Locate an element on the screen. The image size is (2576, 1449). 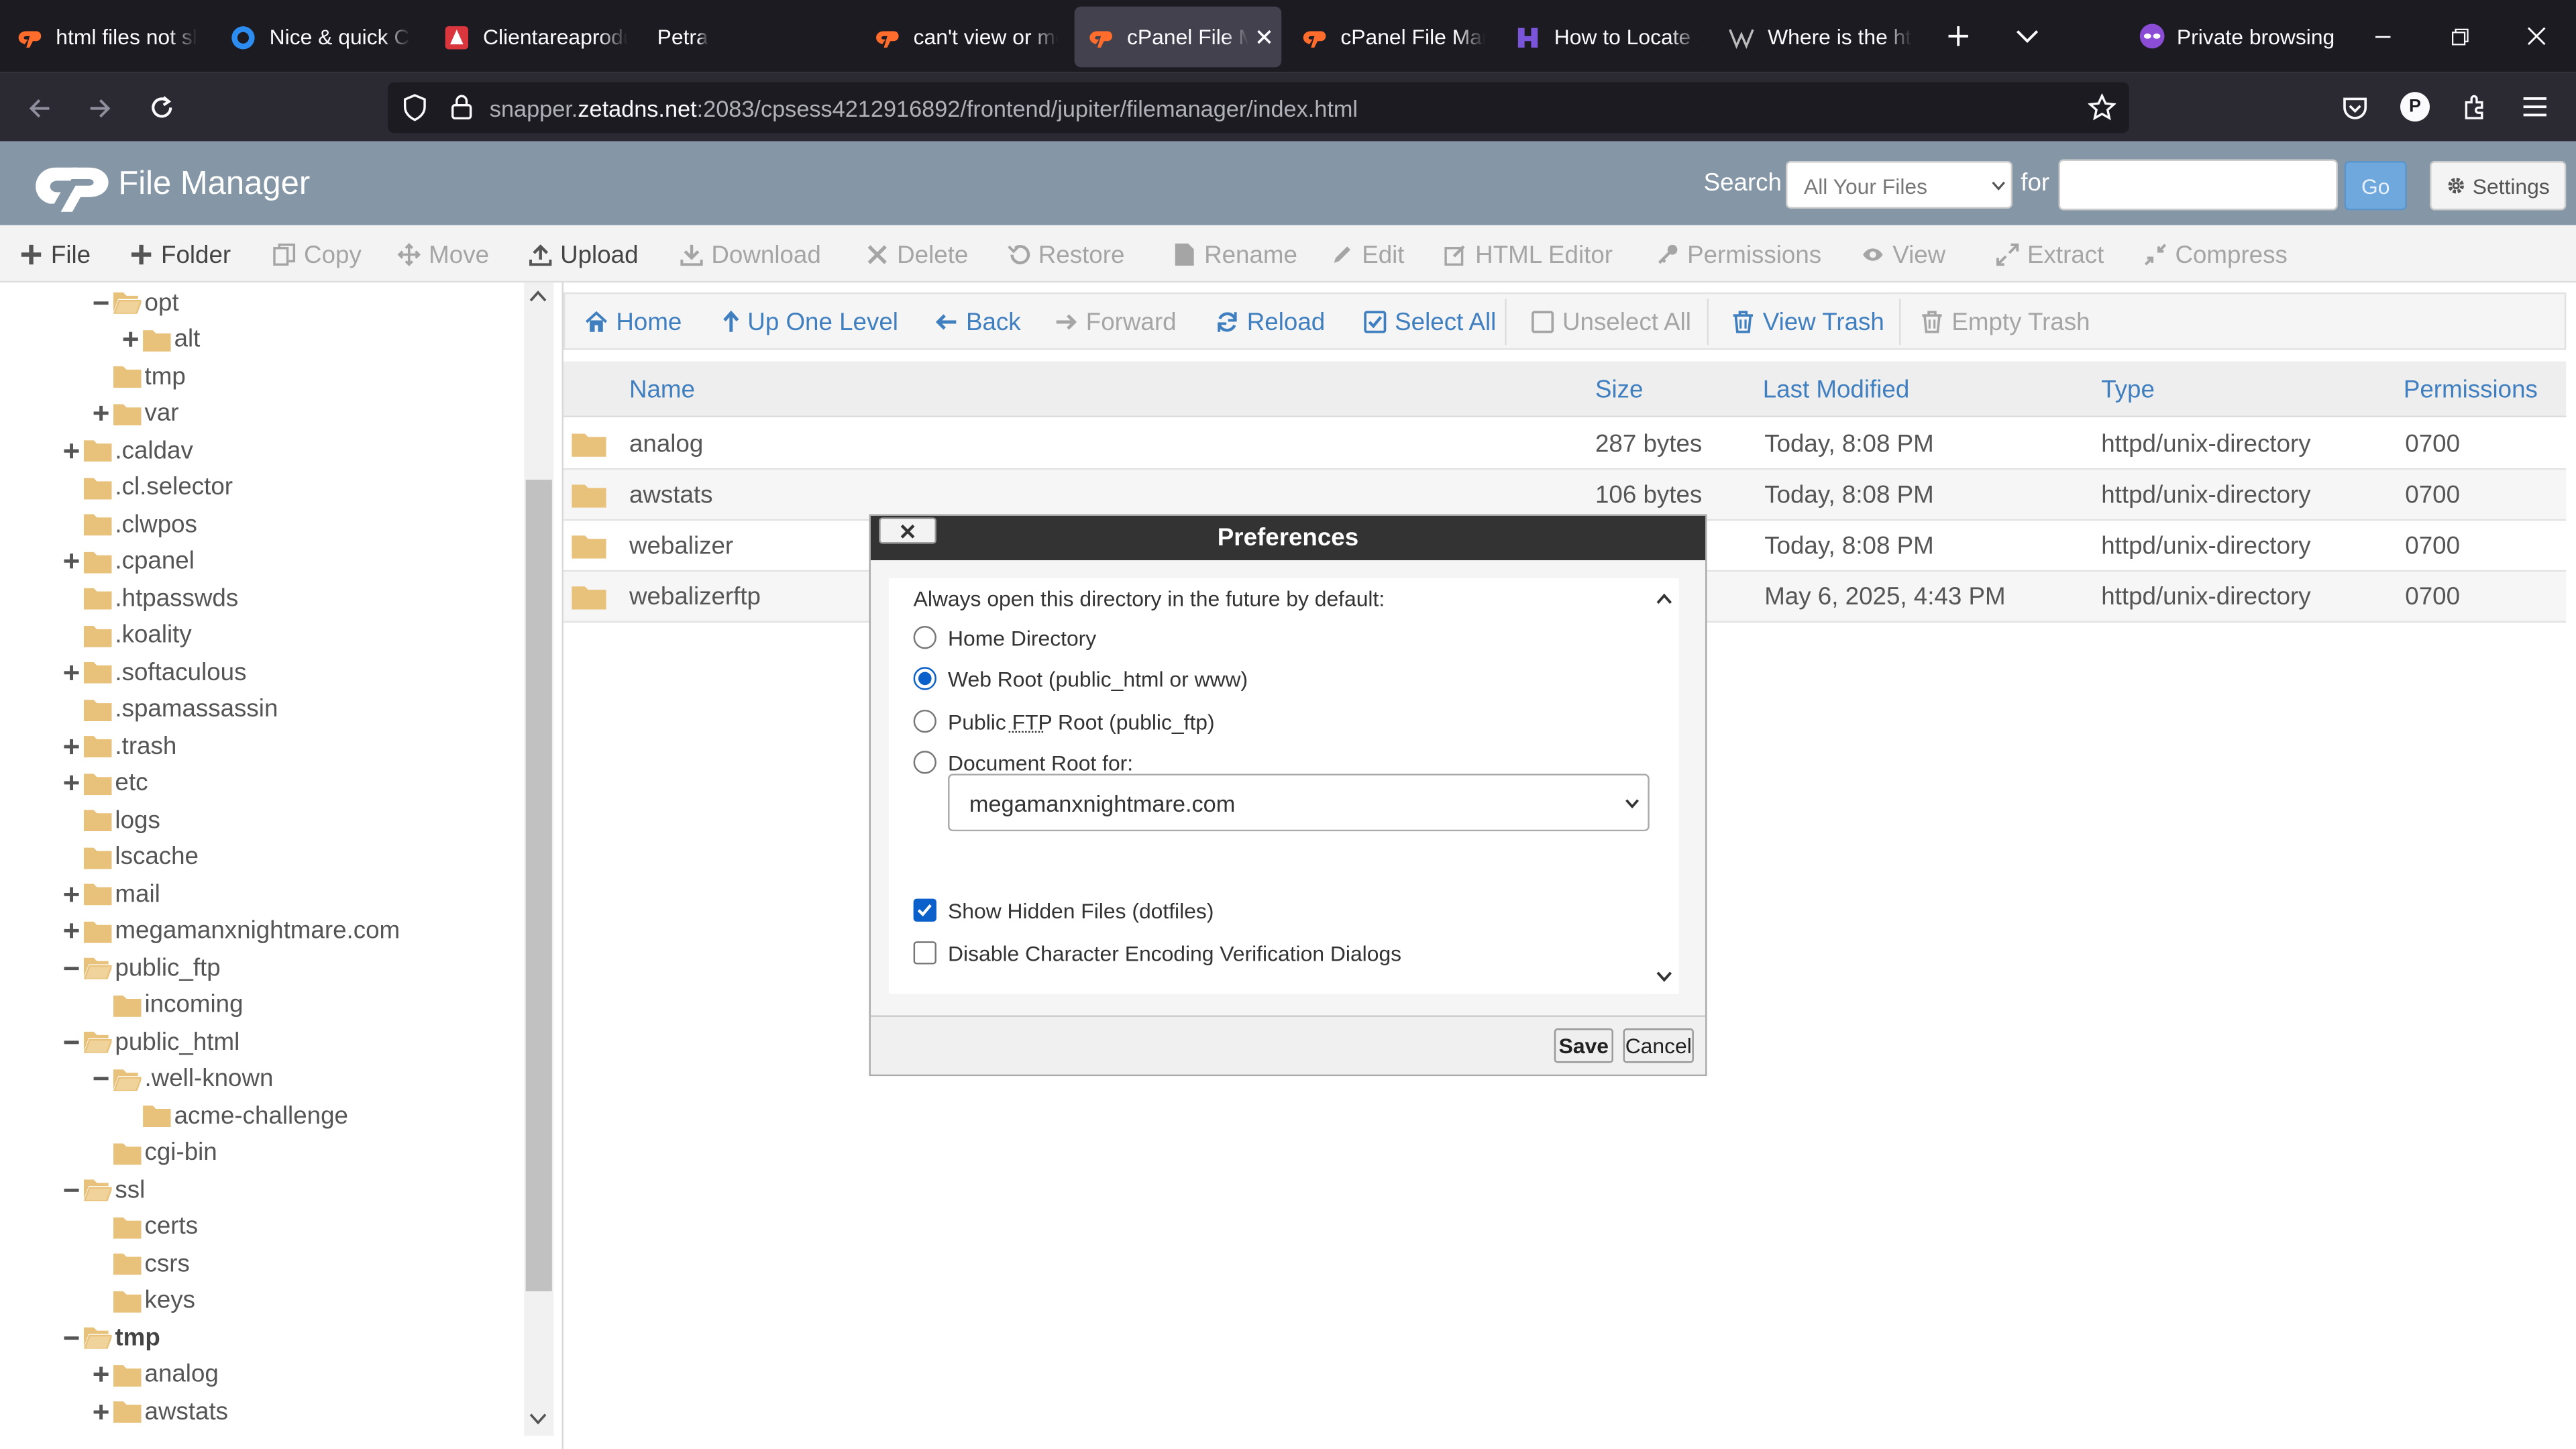
back-arrow-icon is located at coordinates (39, 108).